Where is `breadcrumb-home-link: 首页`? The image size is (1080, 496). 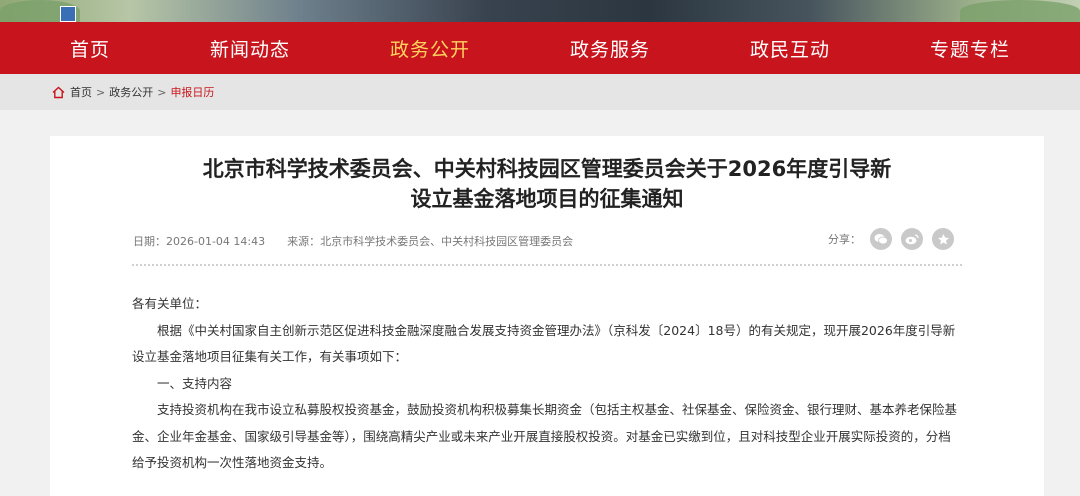 breadcrumb-home-link: 首页 is located at coordinates (81, 92).